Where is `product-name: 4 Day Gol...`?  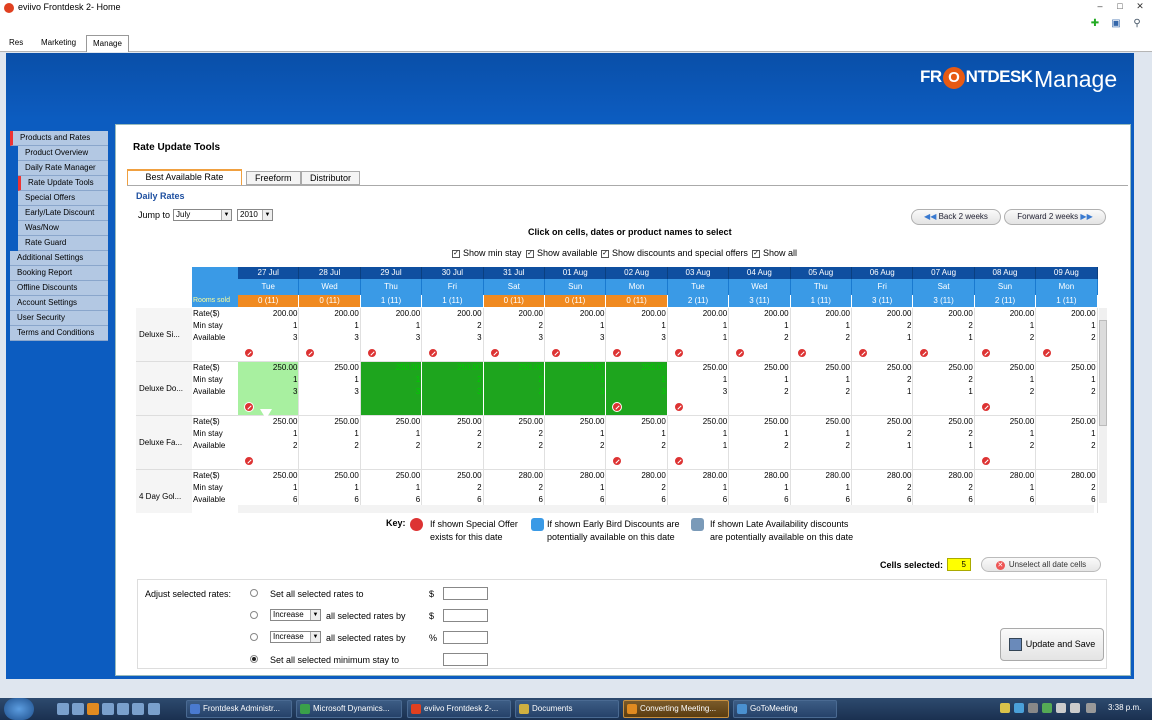
product-name: 4 Day Gol... is located at coordinates (164, 491).